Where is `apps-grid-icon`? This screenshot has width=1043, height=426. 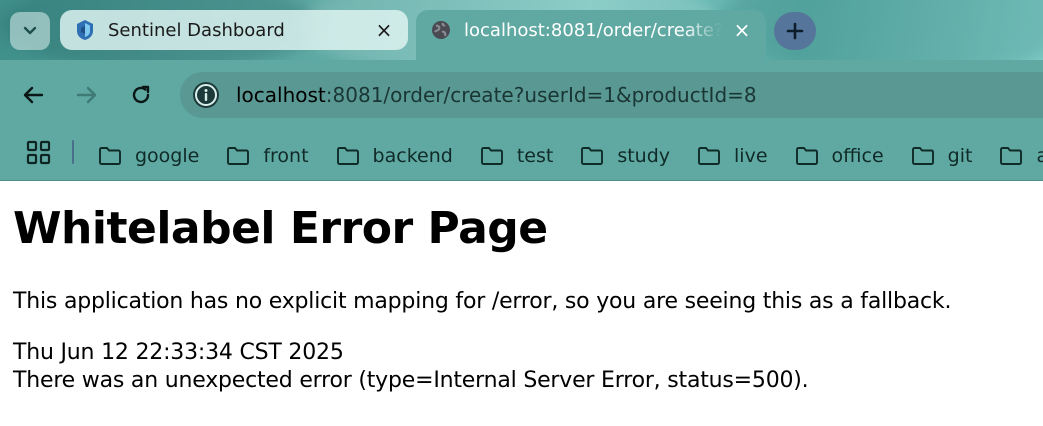 apps-grid-icon is located at coordinates (39, 153).